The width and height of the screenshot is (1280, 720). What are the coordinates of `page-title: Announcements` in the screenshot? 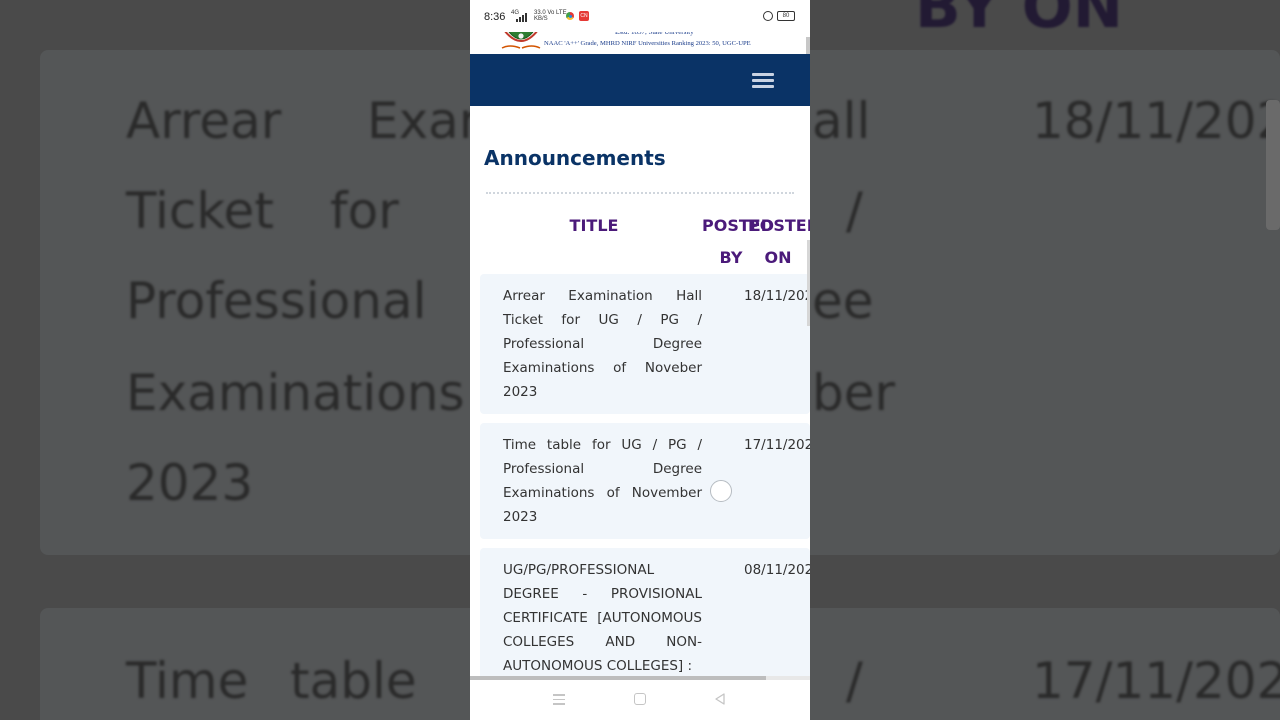 It's located at (575, 158).